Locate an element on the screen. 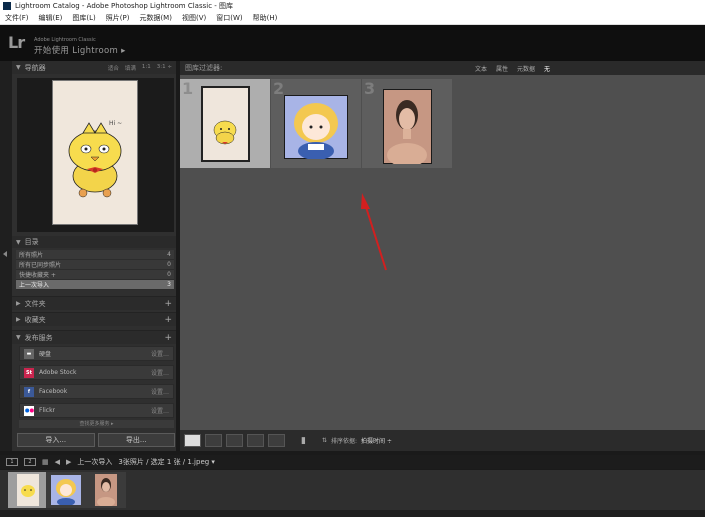  menu-view: 视图(V) is located at coordinates (194, 18).